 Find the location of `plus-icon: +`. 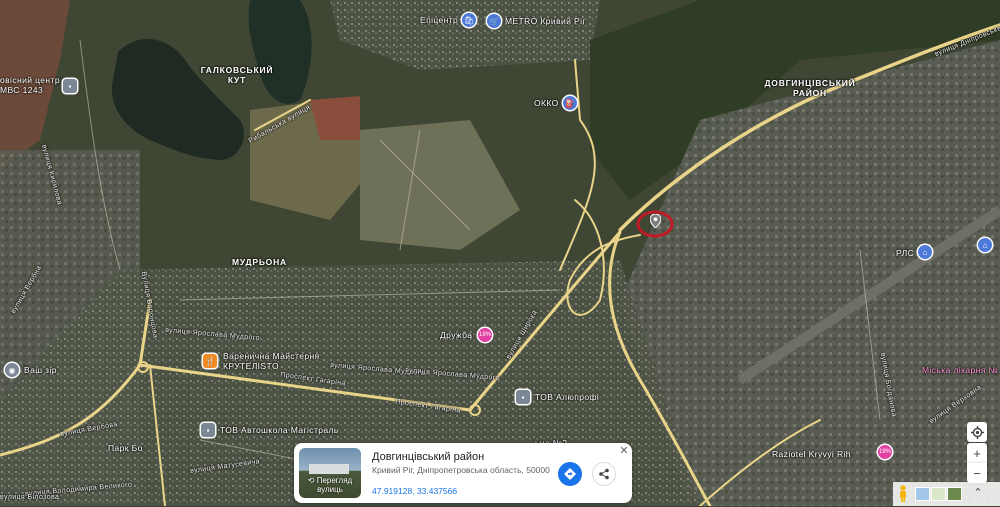

plus-icon: + is located at coordinates (977, 453).